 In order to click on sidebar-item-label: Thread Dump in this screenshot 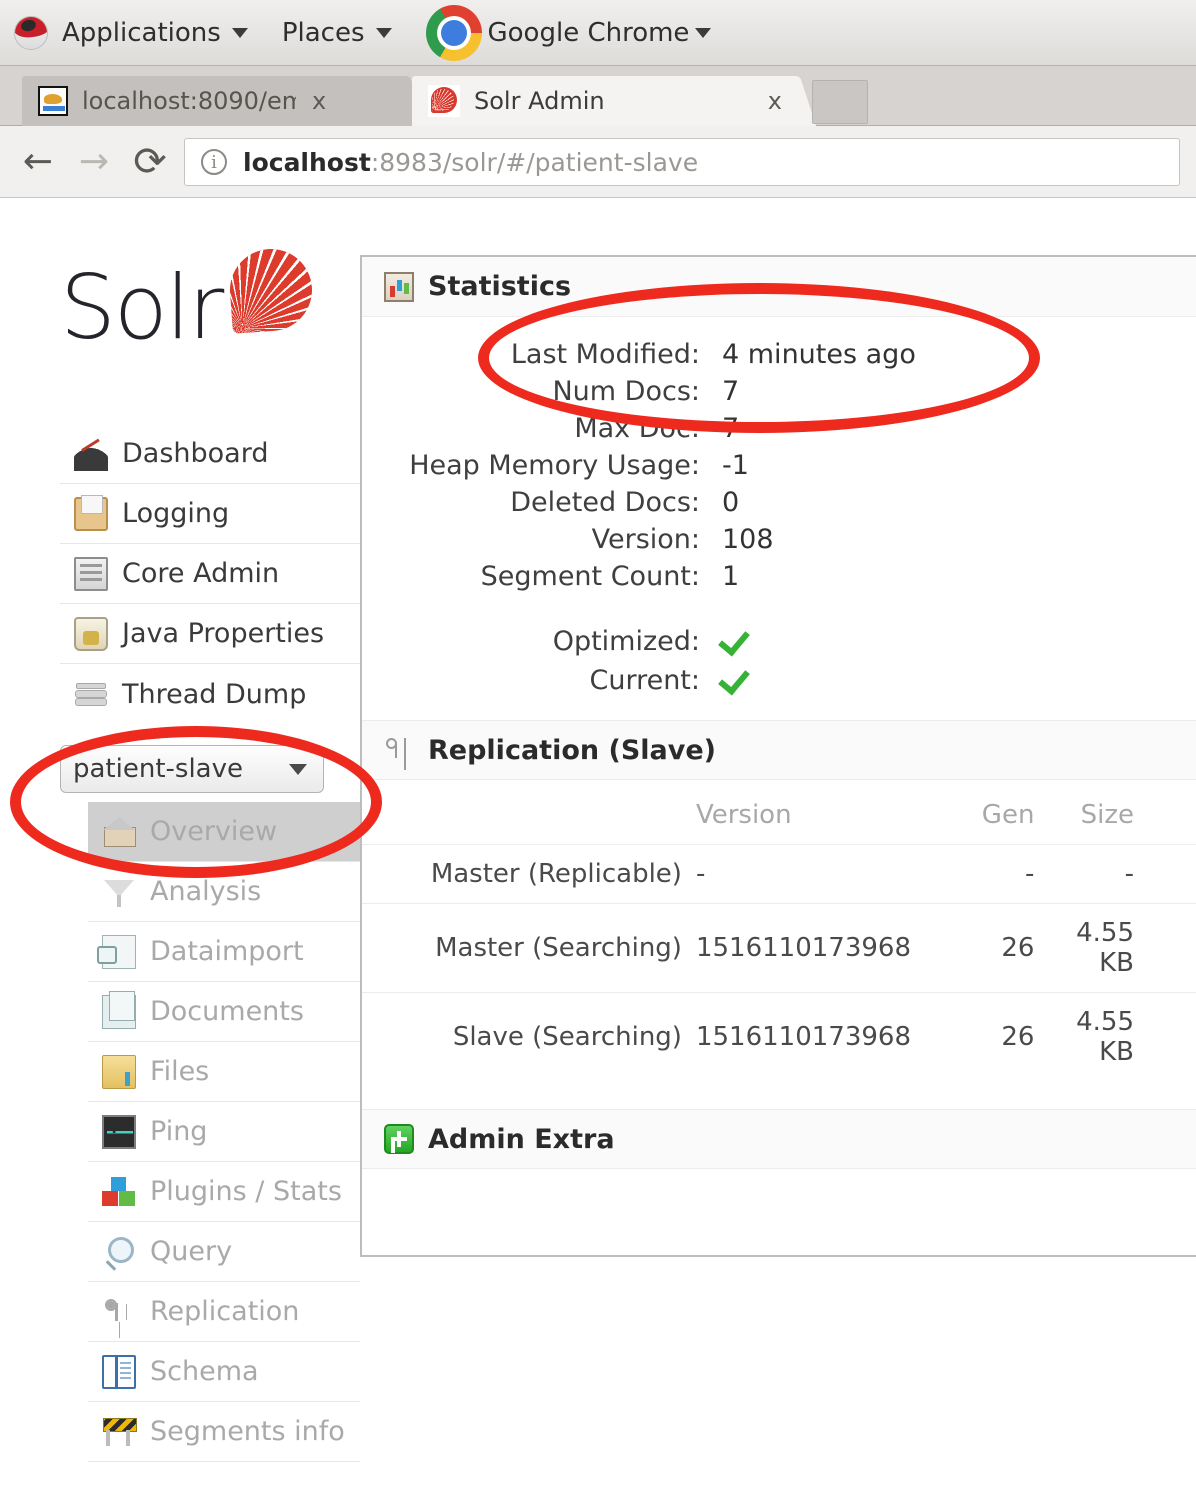, I will do `click(214, 694)`.